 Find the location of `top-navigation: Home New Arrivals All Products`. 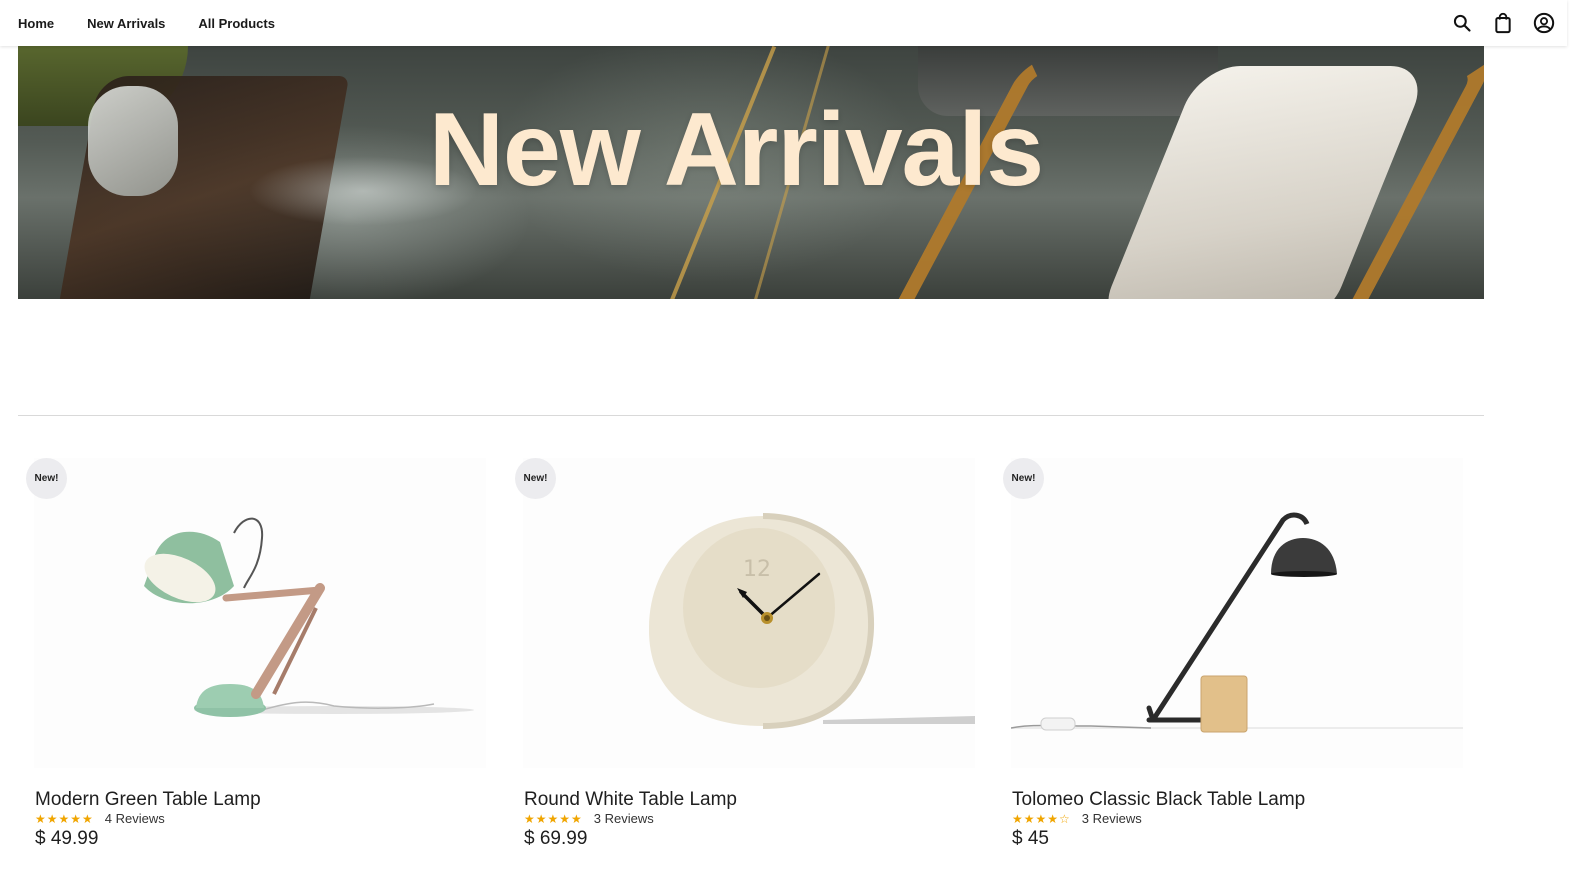

top-navigation: Home New Arrivals All Products is located at coordinates (783, 23).